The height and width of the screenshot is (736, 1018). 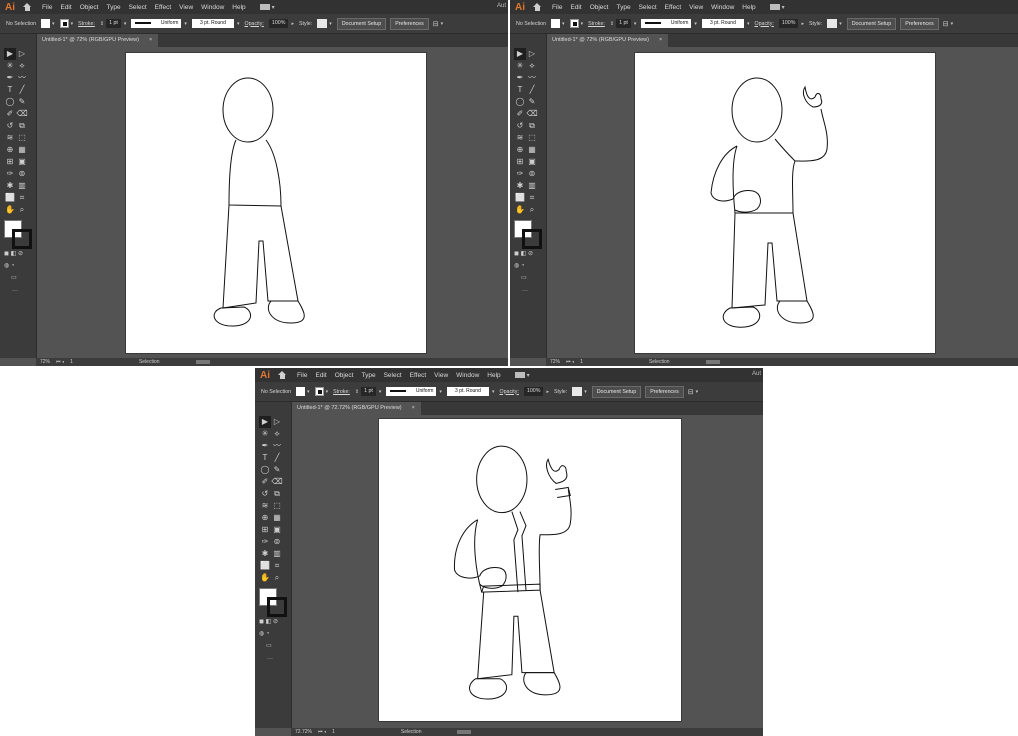 What do you see at coordinates (532, 174) in the screenshot?
I see `blend-tool-icon: ⊚` at bounding box center [532, 174].